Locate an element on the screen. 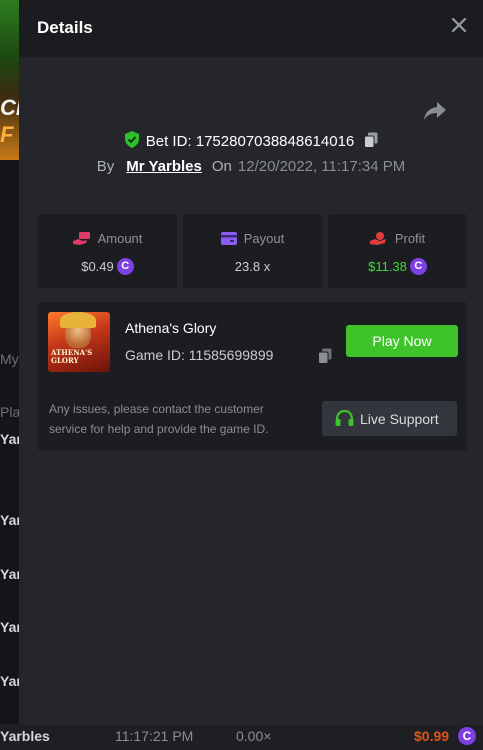 Image resolution: width=483 pixels, height=750 pixels. bottom-row-user: Yarbles is located at coordinates (25, 736).